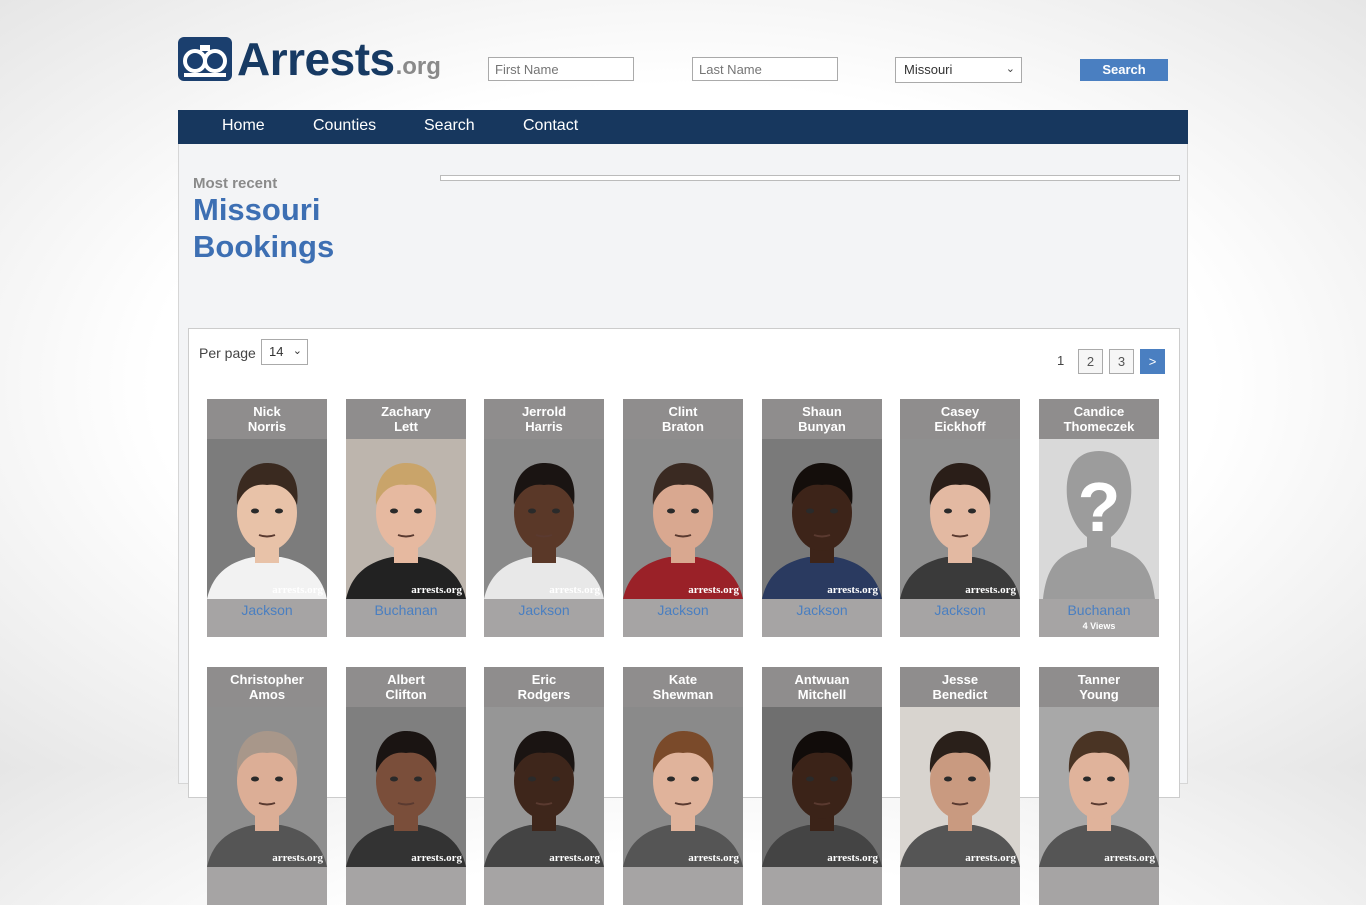 Image resolution: width=1366 pixels, height=905 pixels. I want to click on logo-suffix: .org, so click(418, 66).